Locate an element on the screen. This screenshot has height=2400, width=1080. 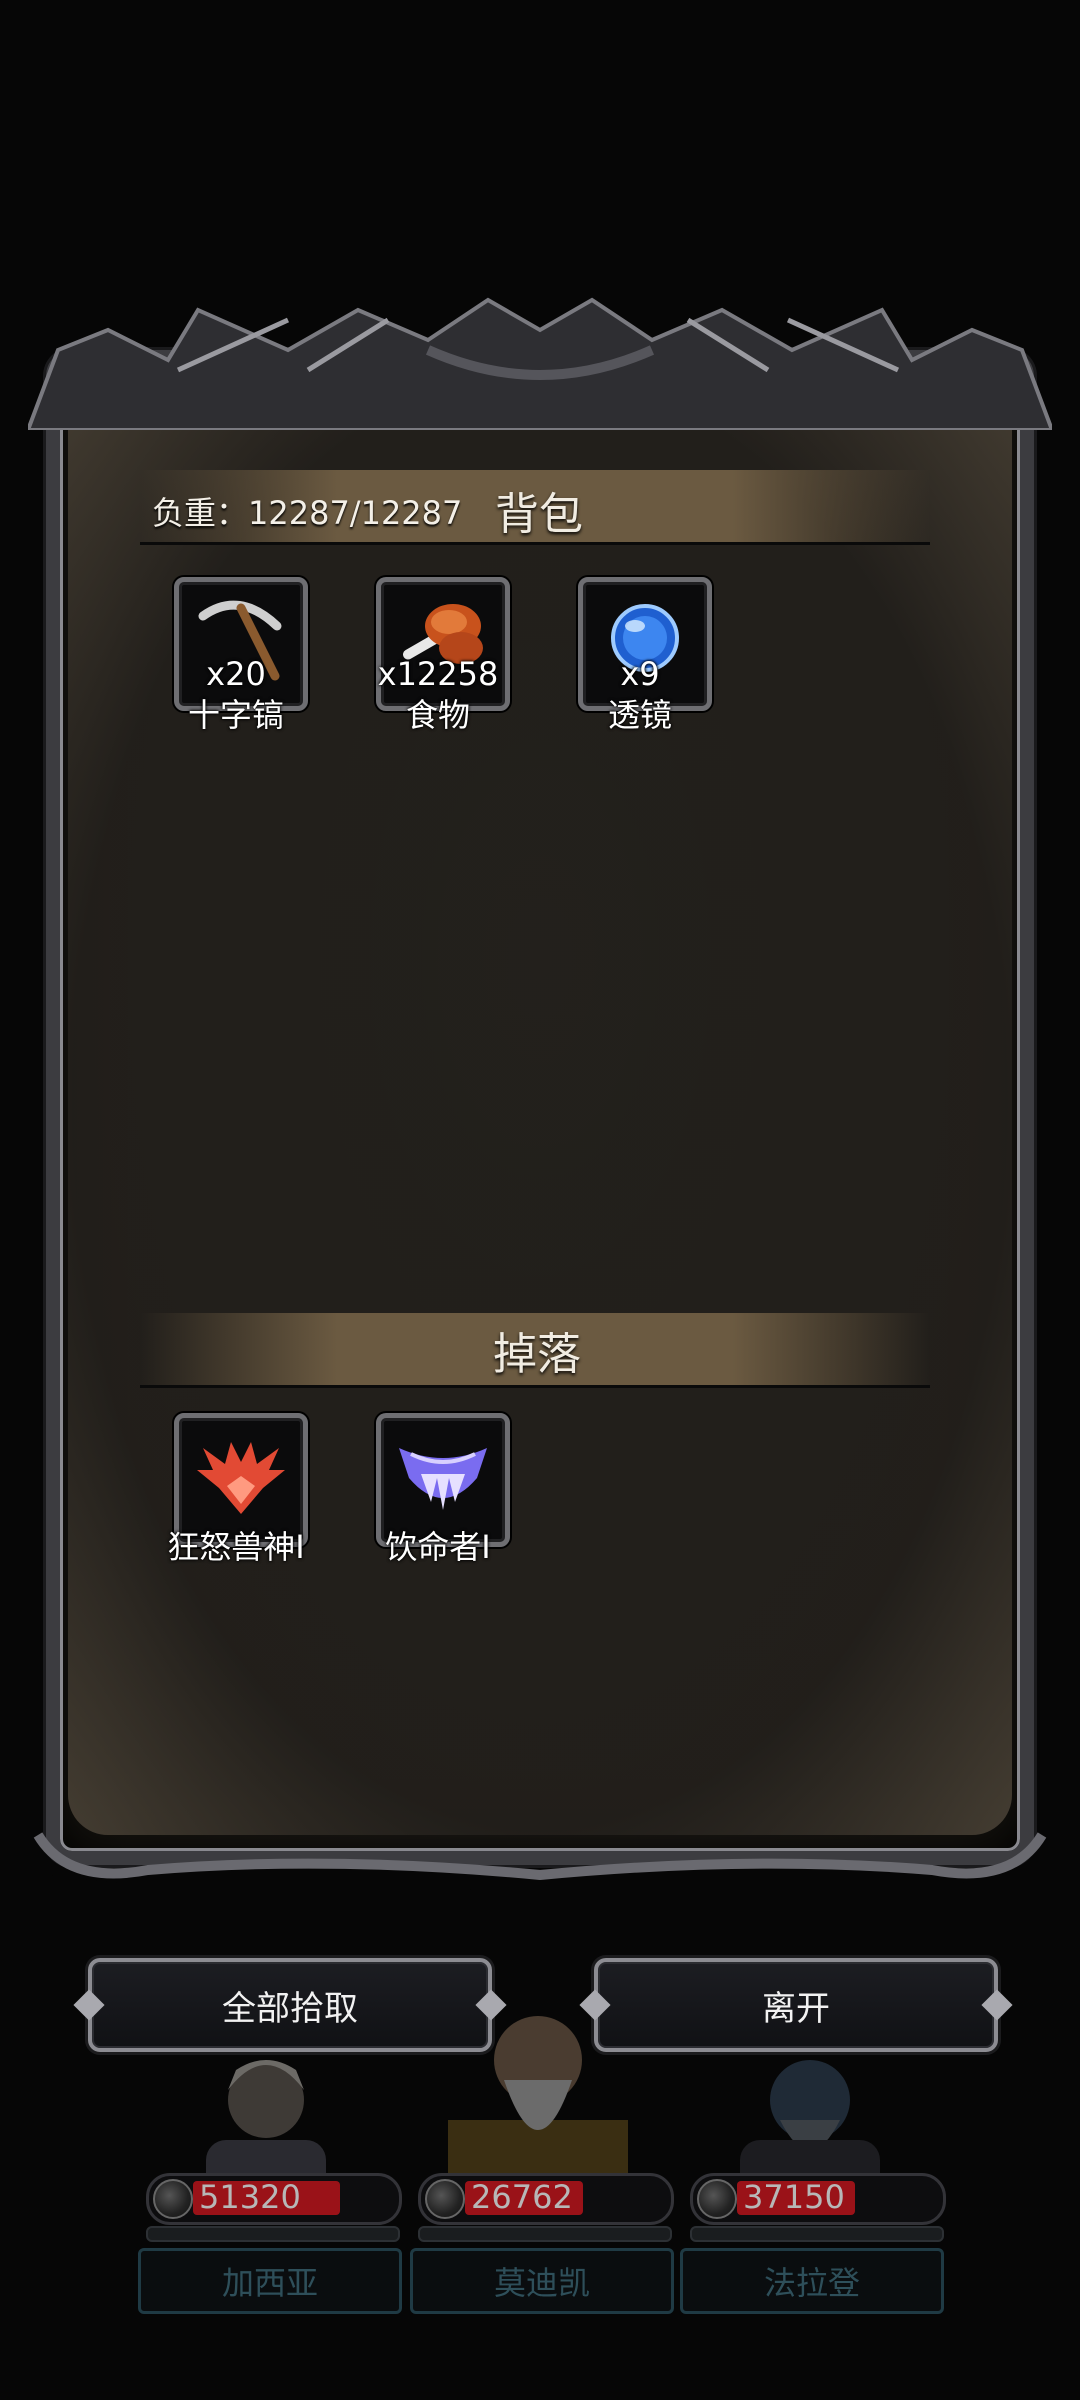
leave-button: 离开 is located at coordinates (796, 2005).